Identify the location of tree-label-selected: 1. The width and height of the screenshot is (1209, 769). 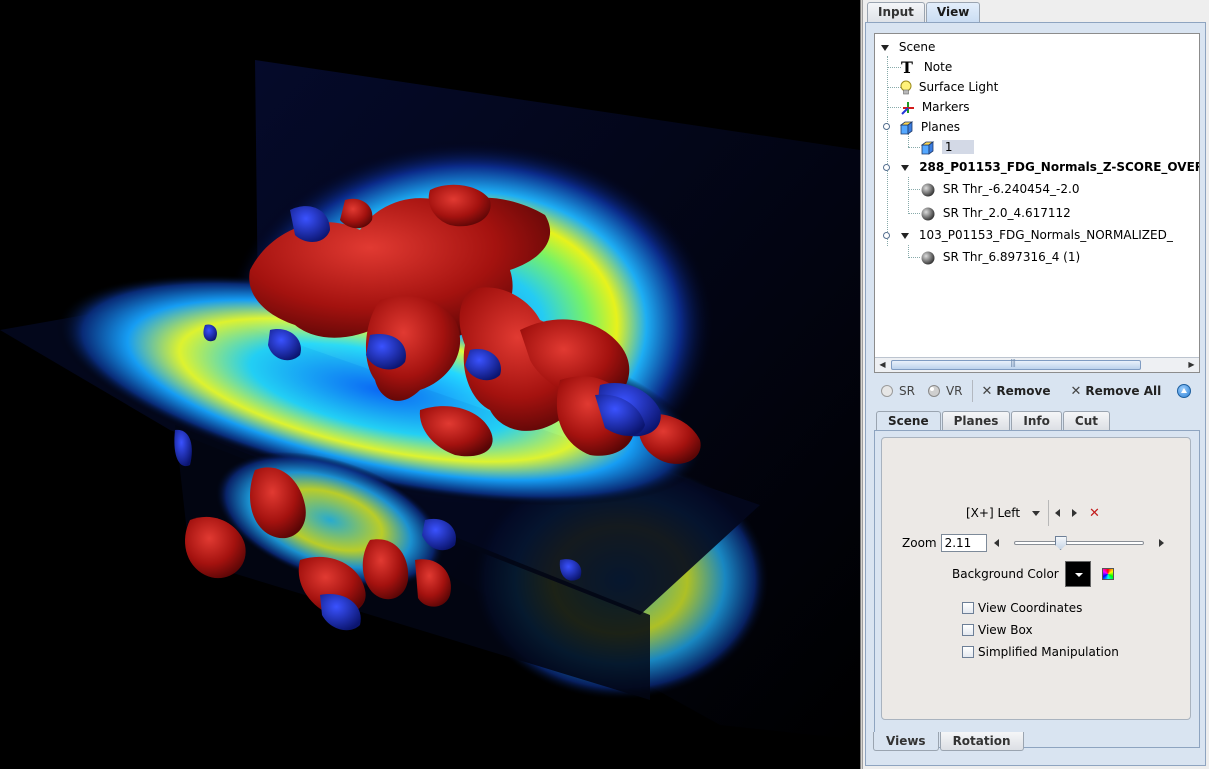
(958, 147).